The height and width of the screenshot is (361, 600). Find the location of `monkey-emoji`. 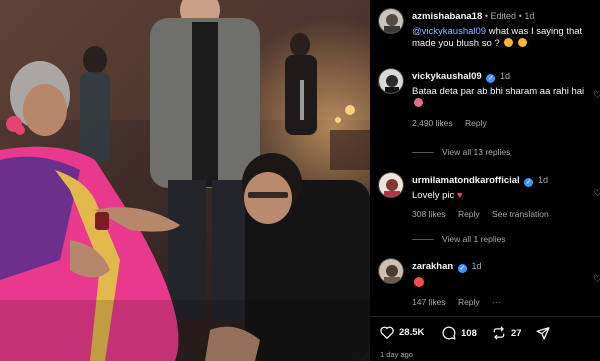

monkey-emoji is located at coordinates (418, 102).